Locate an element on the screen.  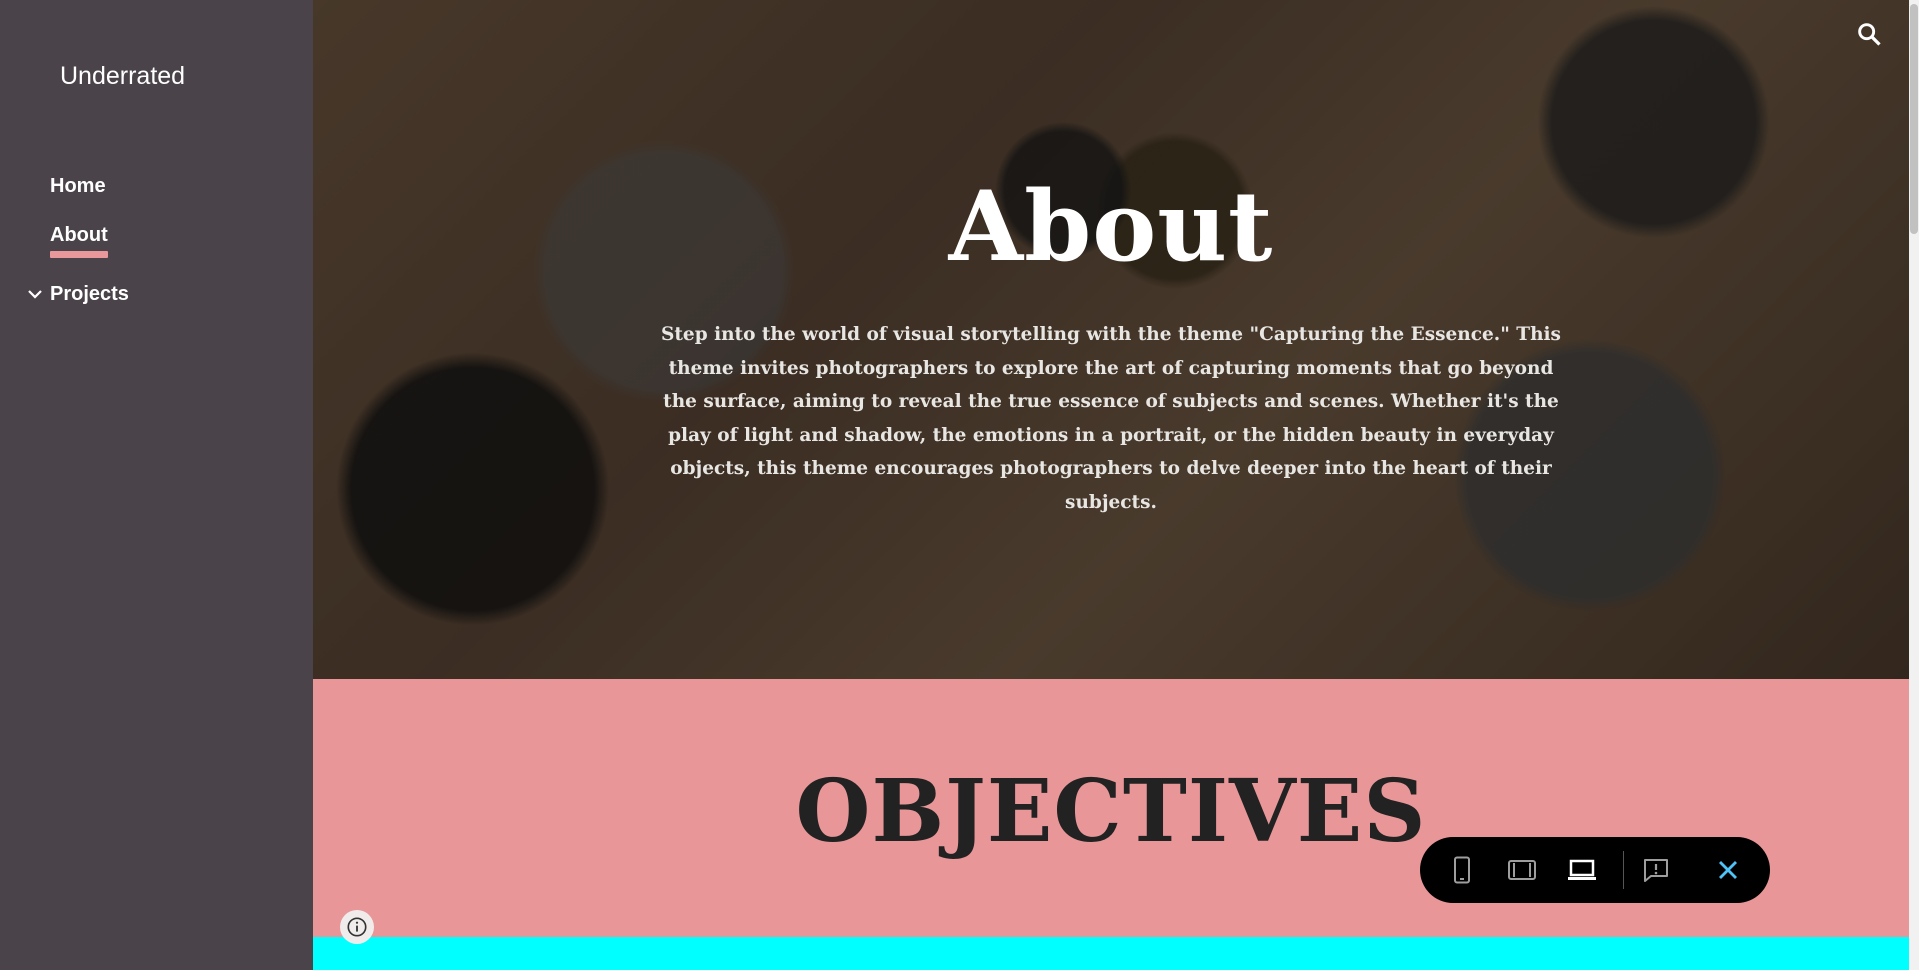
close-preview-button is located at coordinates (1728, 870).